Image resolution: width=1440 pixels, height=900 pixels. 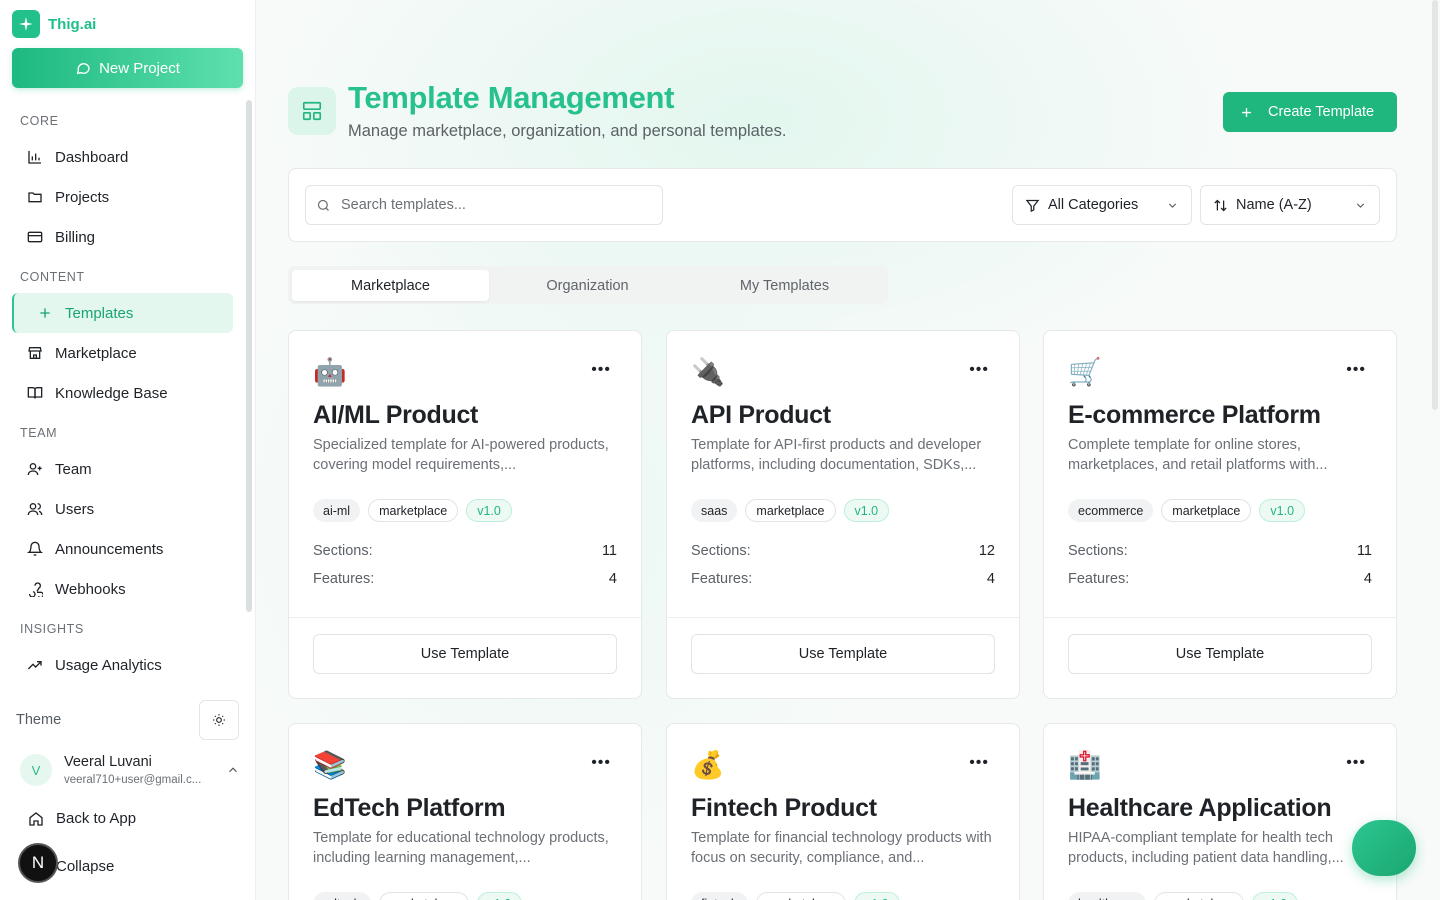 I want to click on section-label-content: CONTENT, so click(x=52, y=277).